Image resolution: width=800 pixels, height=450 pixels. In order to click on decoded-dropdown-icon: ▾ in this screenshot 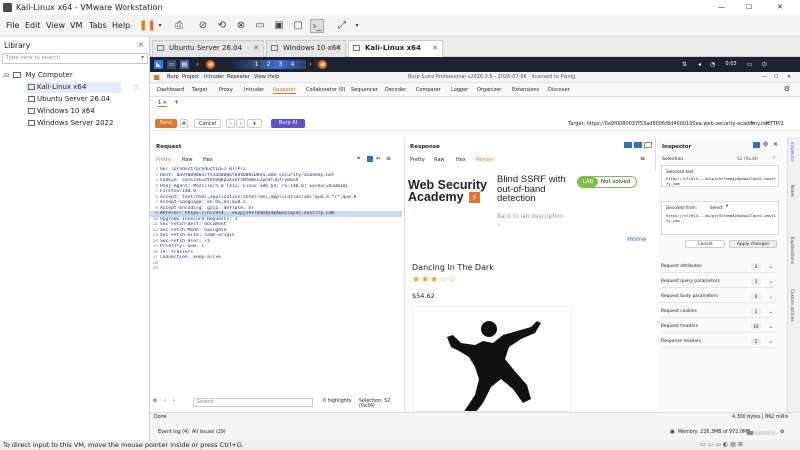, I will do `click(727, 206)`.